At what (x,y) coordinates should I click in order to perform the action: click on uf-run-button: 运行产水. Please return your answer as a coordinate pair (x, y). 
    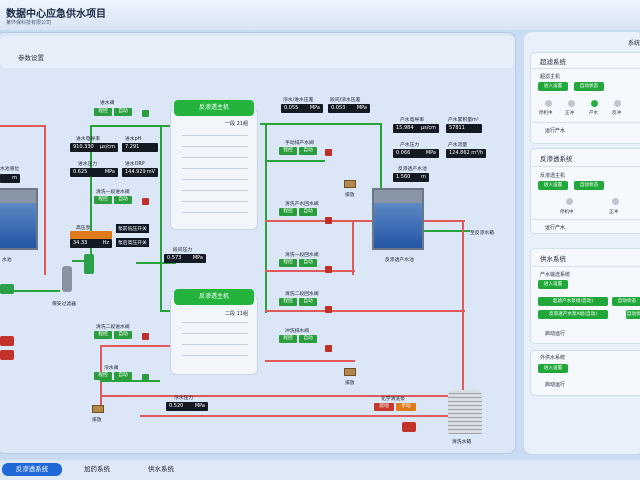
    Looking at the image, I should click on (555, 130).